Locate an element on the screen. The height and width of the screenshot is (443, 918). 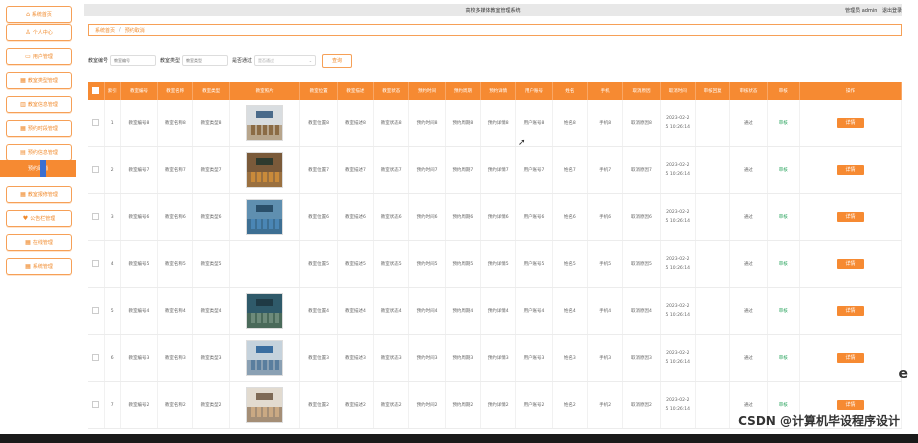
select-all-header is located at coordinates (96, 91).